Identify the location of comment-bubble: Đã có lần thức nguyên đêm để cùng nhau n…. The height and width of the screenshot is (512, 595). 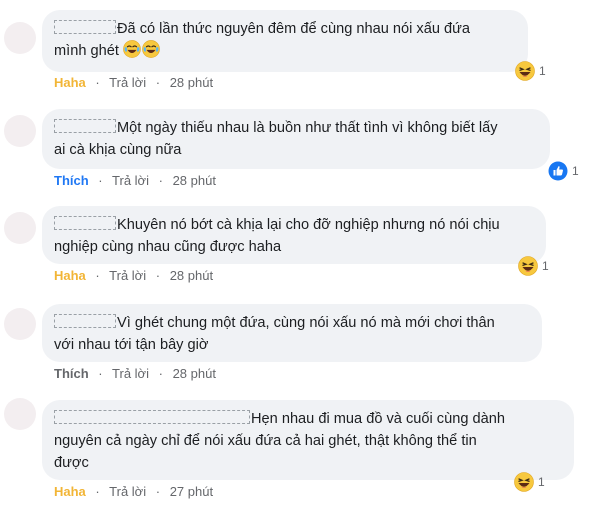
(285, 41).